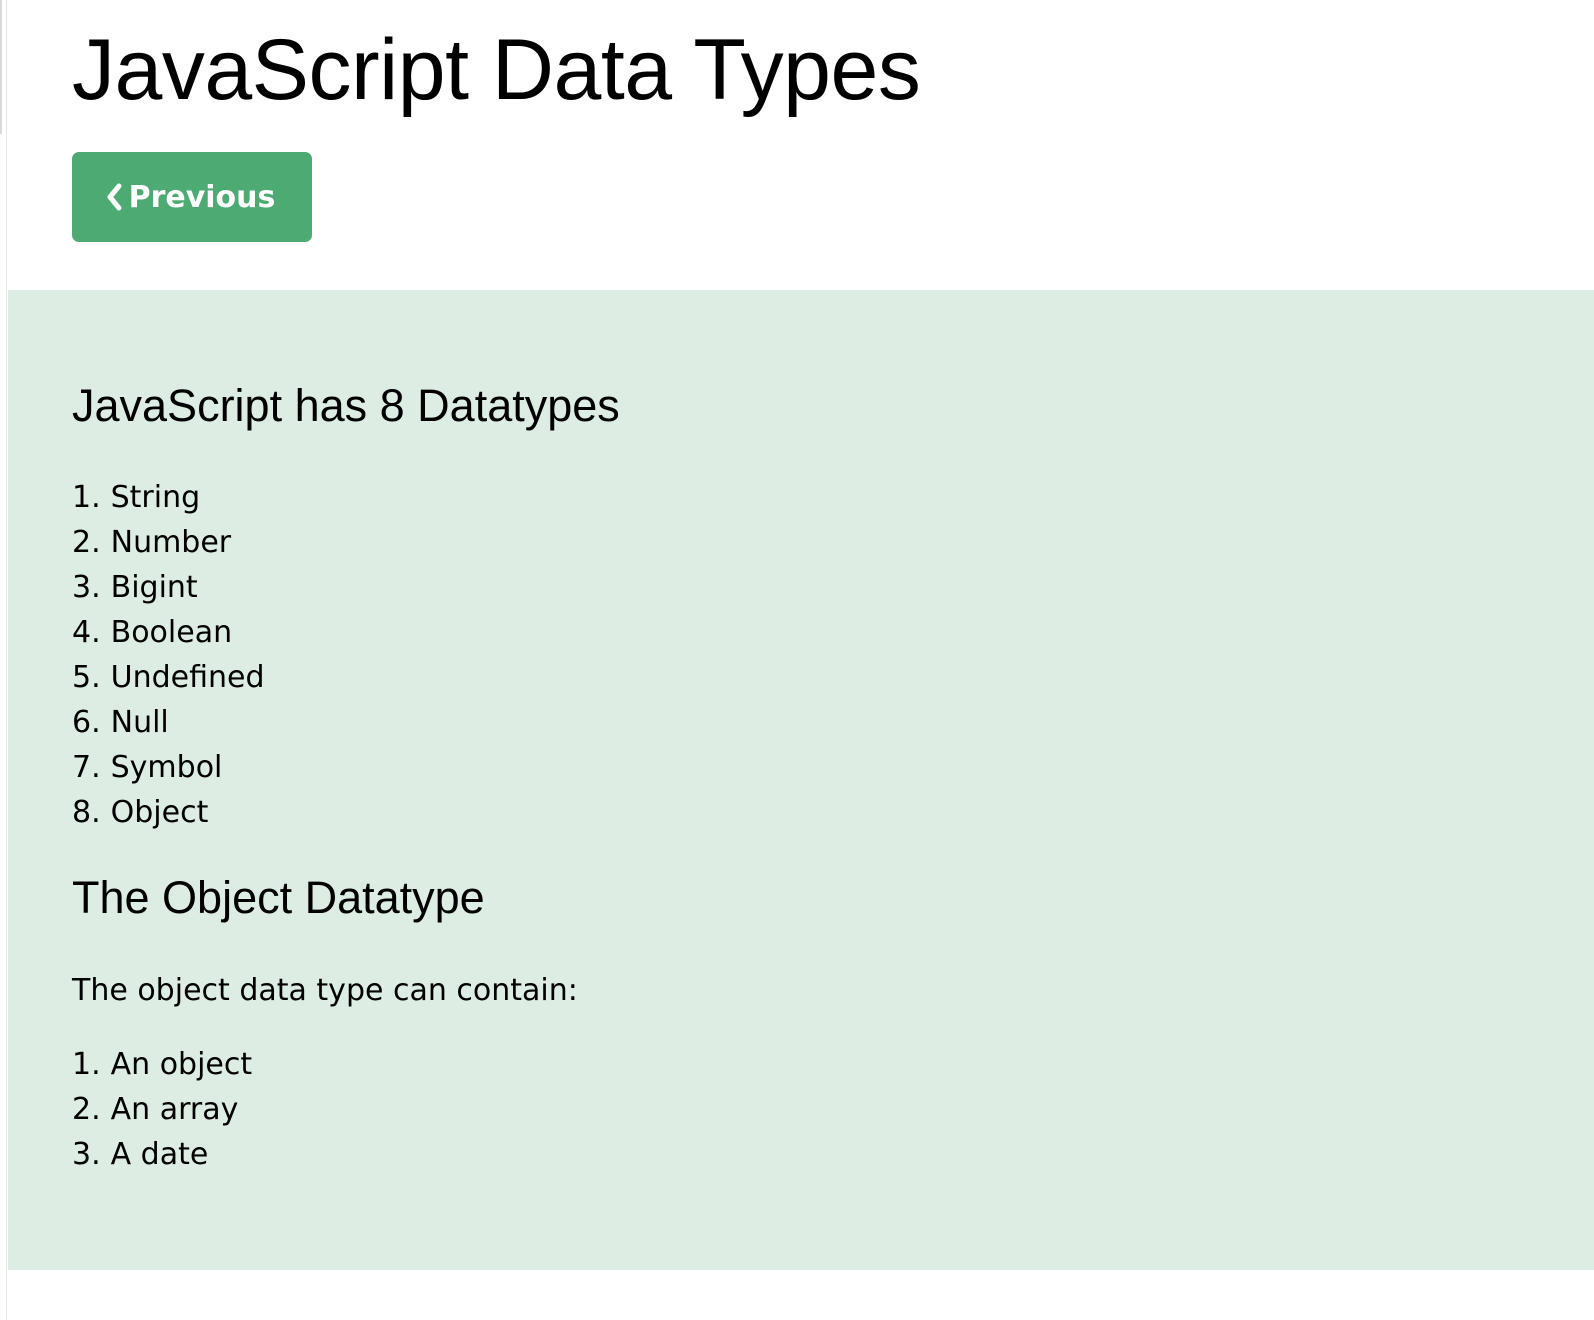 The height and width of the screenshot is (1320, 1594). Describe the element at coordinates (114, 197) in the screenshot. I see `chevron-left-icon` at that location.